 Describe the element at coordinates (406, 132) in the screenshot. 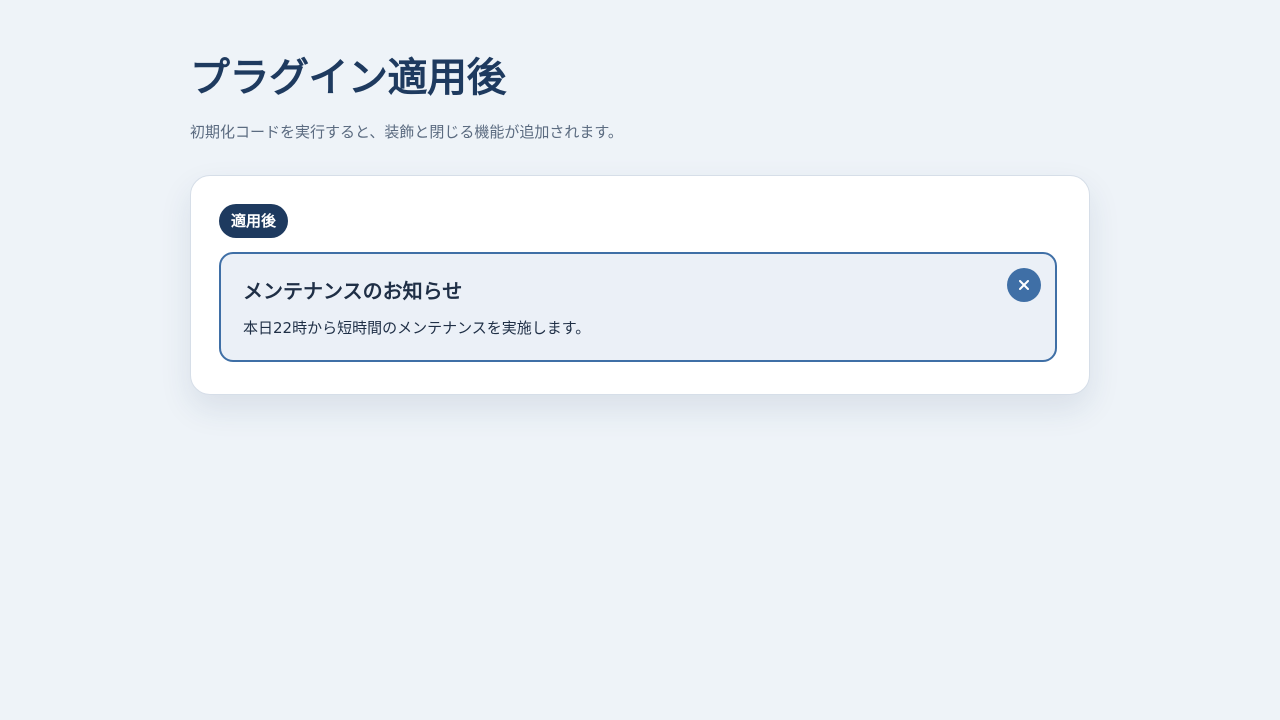

I see `page-subtitle: 初期化コードを実行すると、装飾と閉じる機能が追加されます。` at that location.